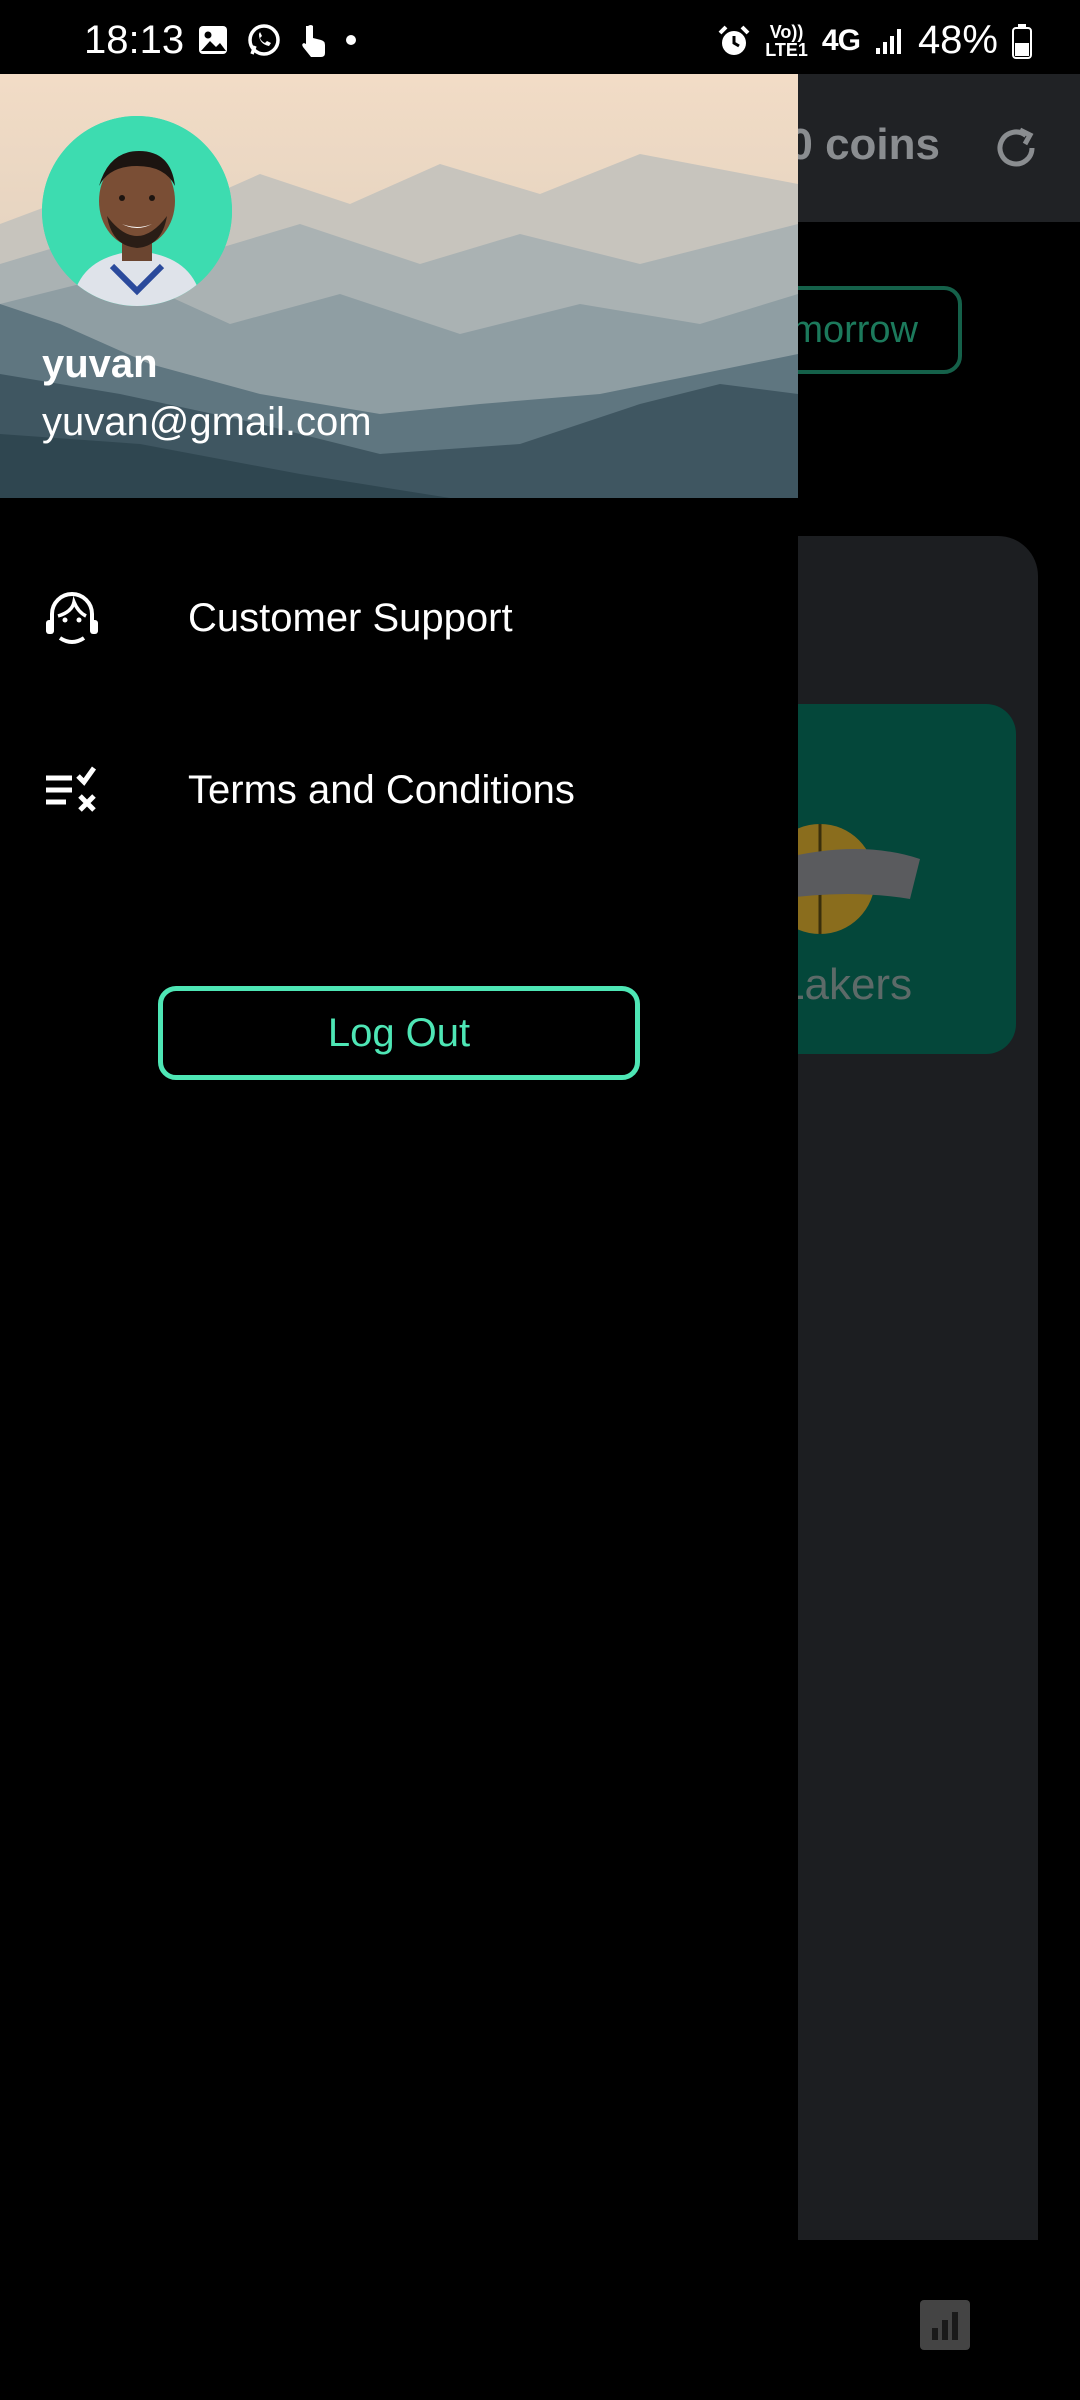  I want to click on team-name: Lakers, so click(846, 984).